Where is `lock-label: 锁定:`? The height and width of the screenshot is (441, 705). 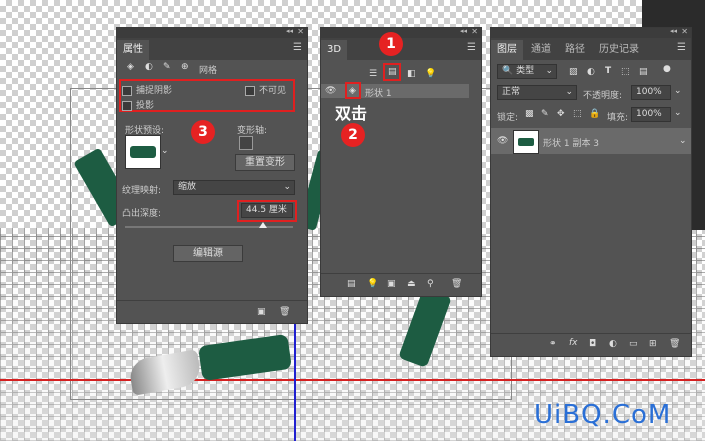 lock-label: 锁定: is located at coordinates (508, 118).